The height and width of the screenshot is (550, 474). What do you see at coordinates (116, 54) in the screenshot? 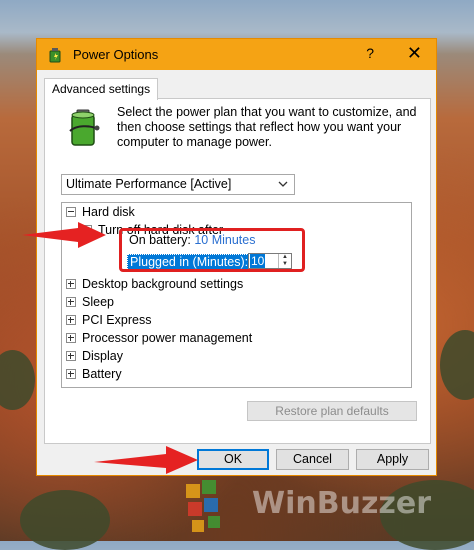
I see `window-title: Power Options` at bounding box center [116, 54].